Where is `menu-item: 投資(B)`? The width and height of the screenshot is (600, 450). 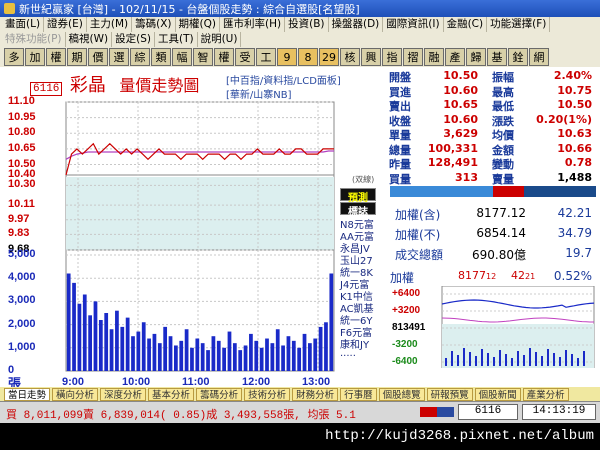
menu-item: 投資(B) is located at coordinates (307, 24).